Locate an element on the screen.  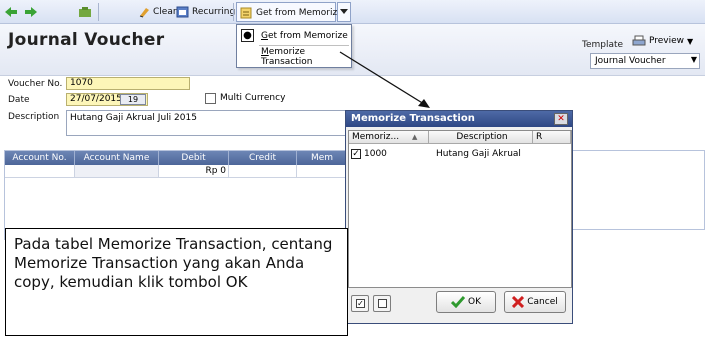
clear-label: Clear is located at coordinates (165, 12).